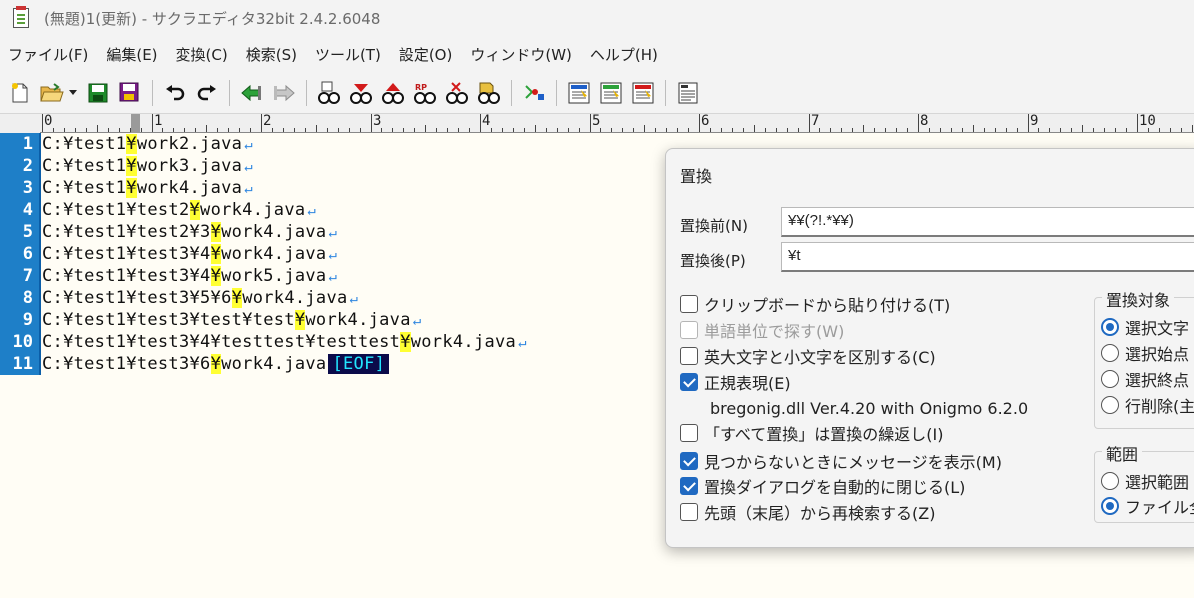 Image resolution: width=1194 pixels, height=598 pixels. I want to click on range-whole-file-radio: ファイル全, so click(1147, 506).